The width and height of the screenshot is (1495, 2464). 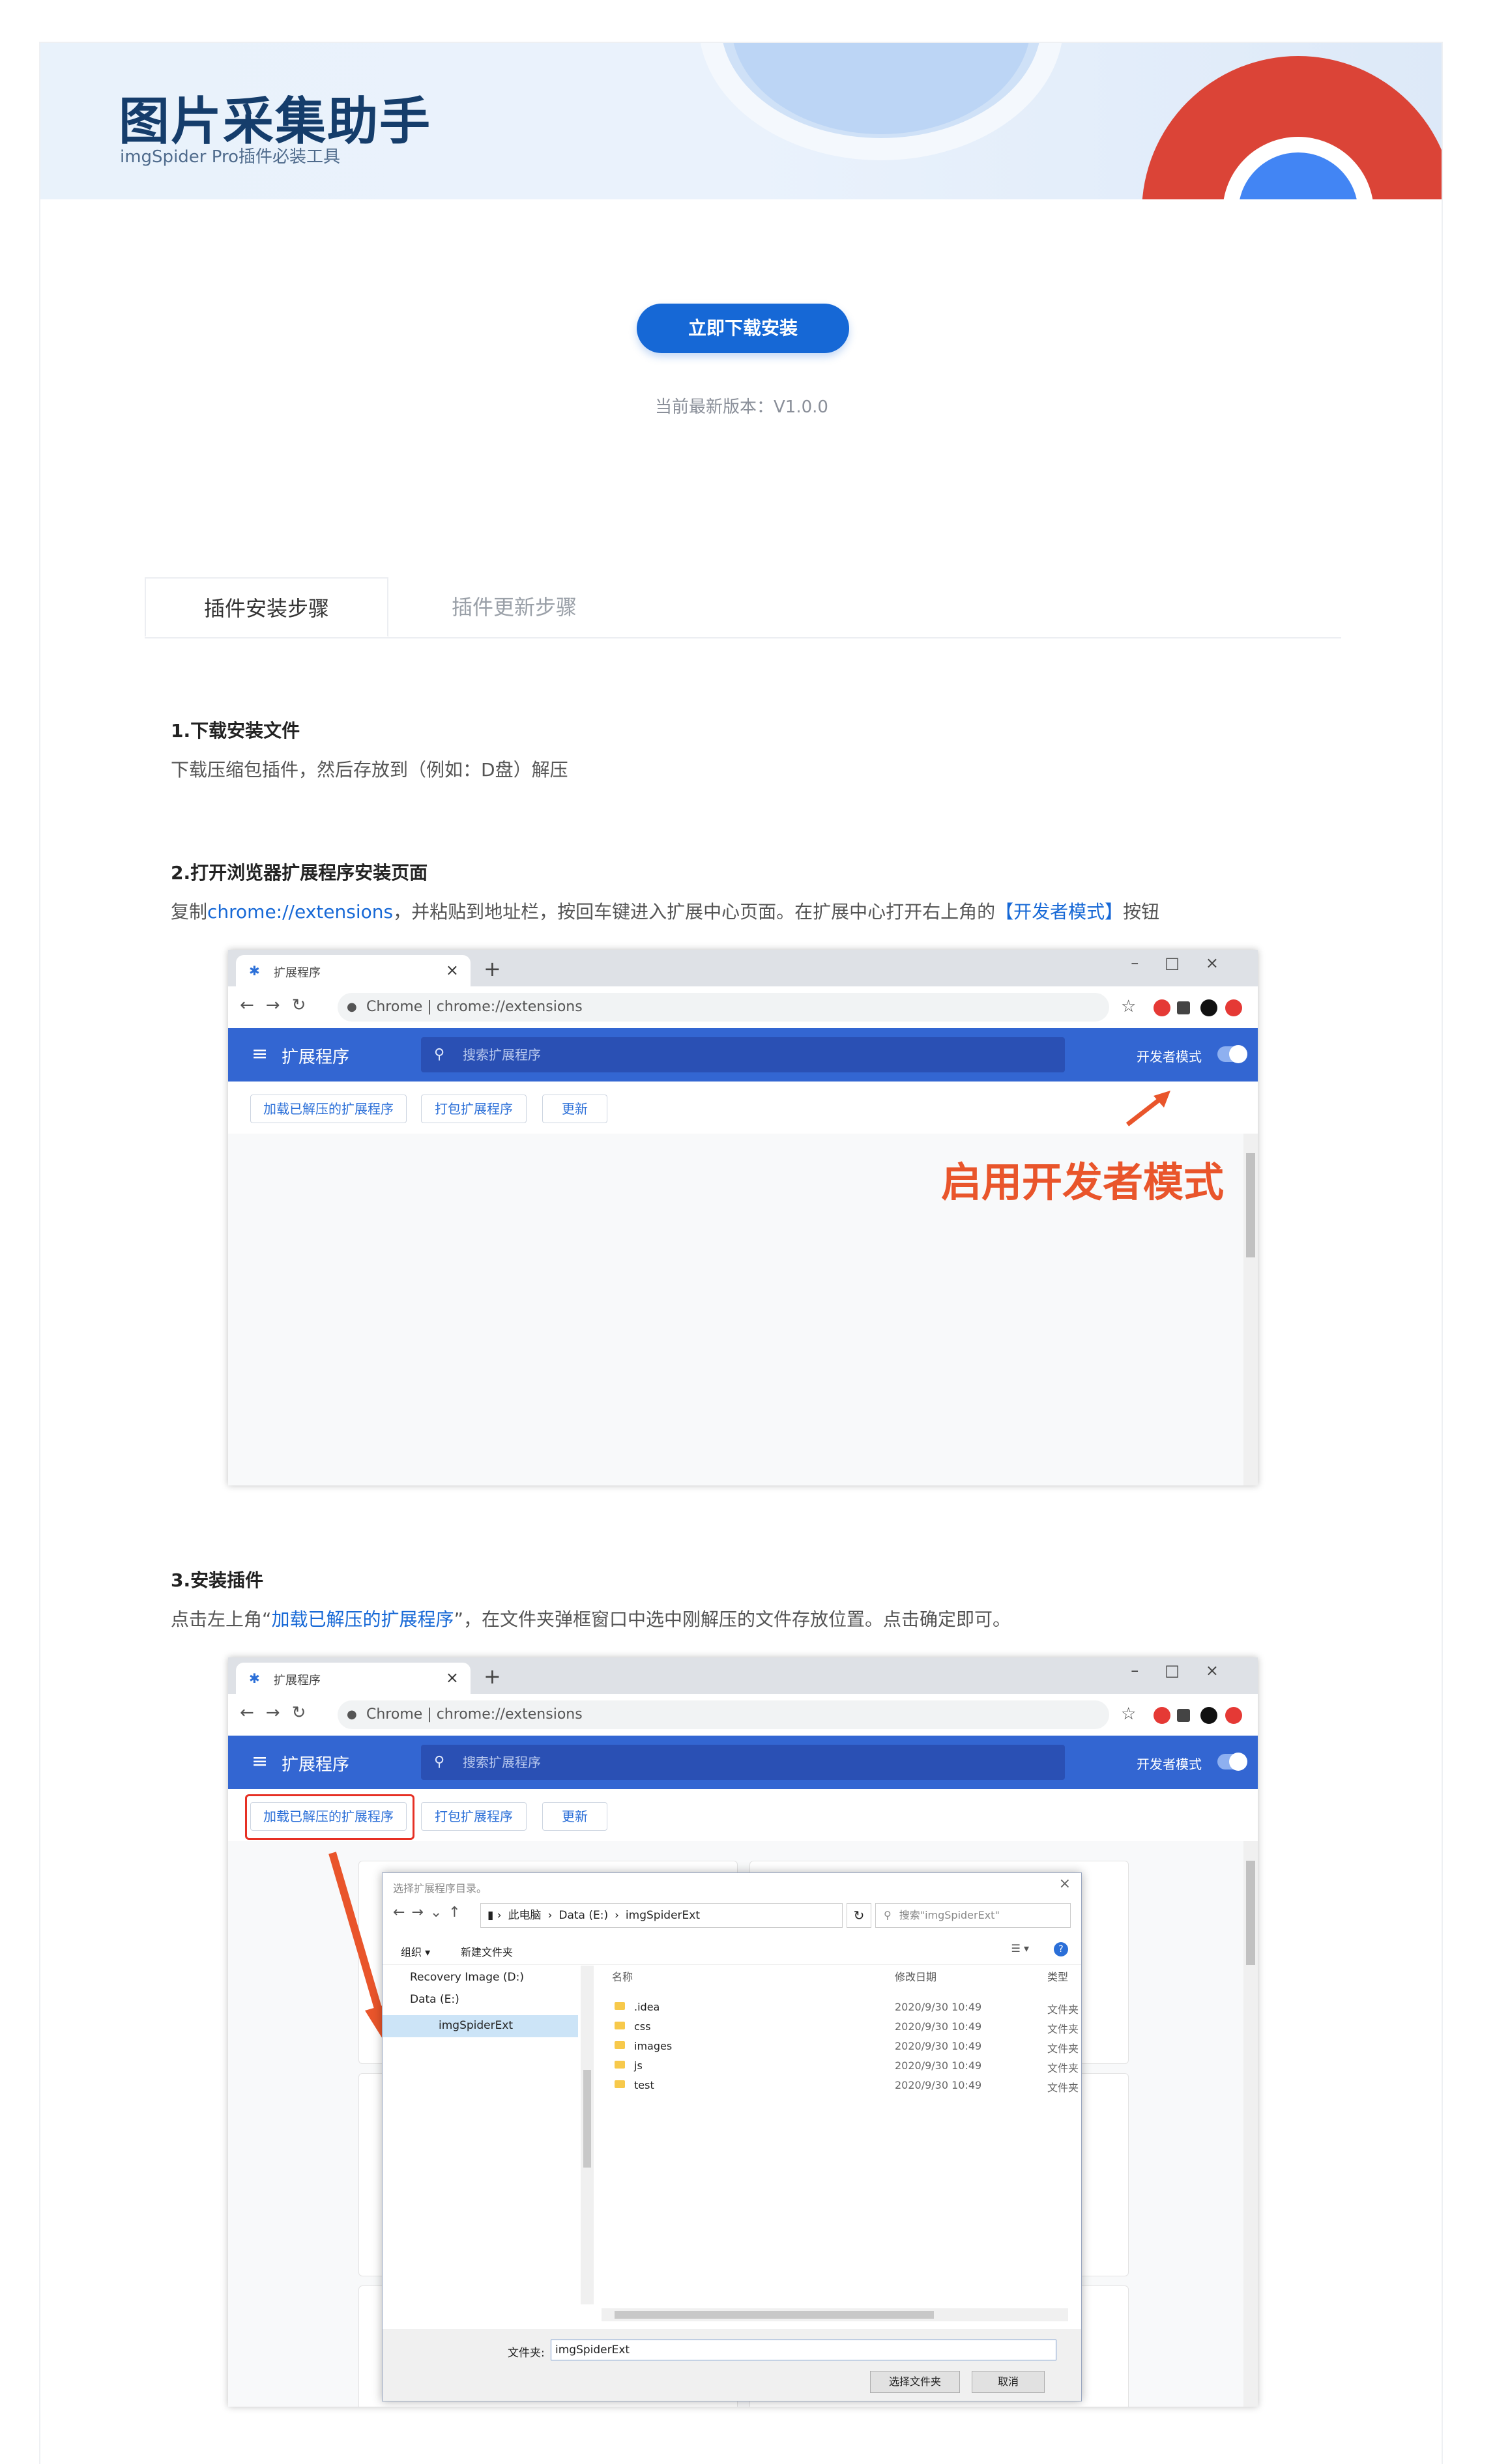 What do you see at coordinates (189, 912) in the screenshot?
I see `step-2-text-prefix: 复制` at bounding box center [189, 912].